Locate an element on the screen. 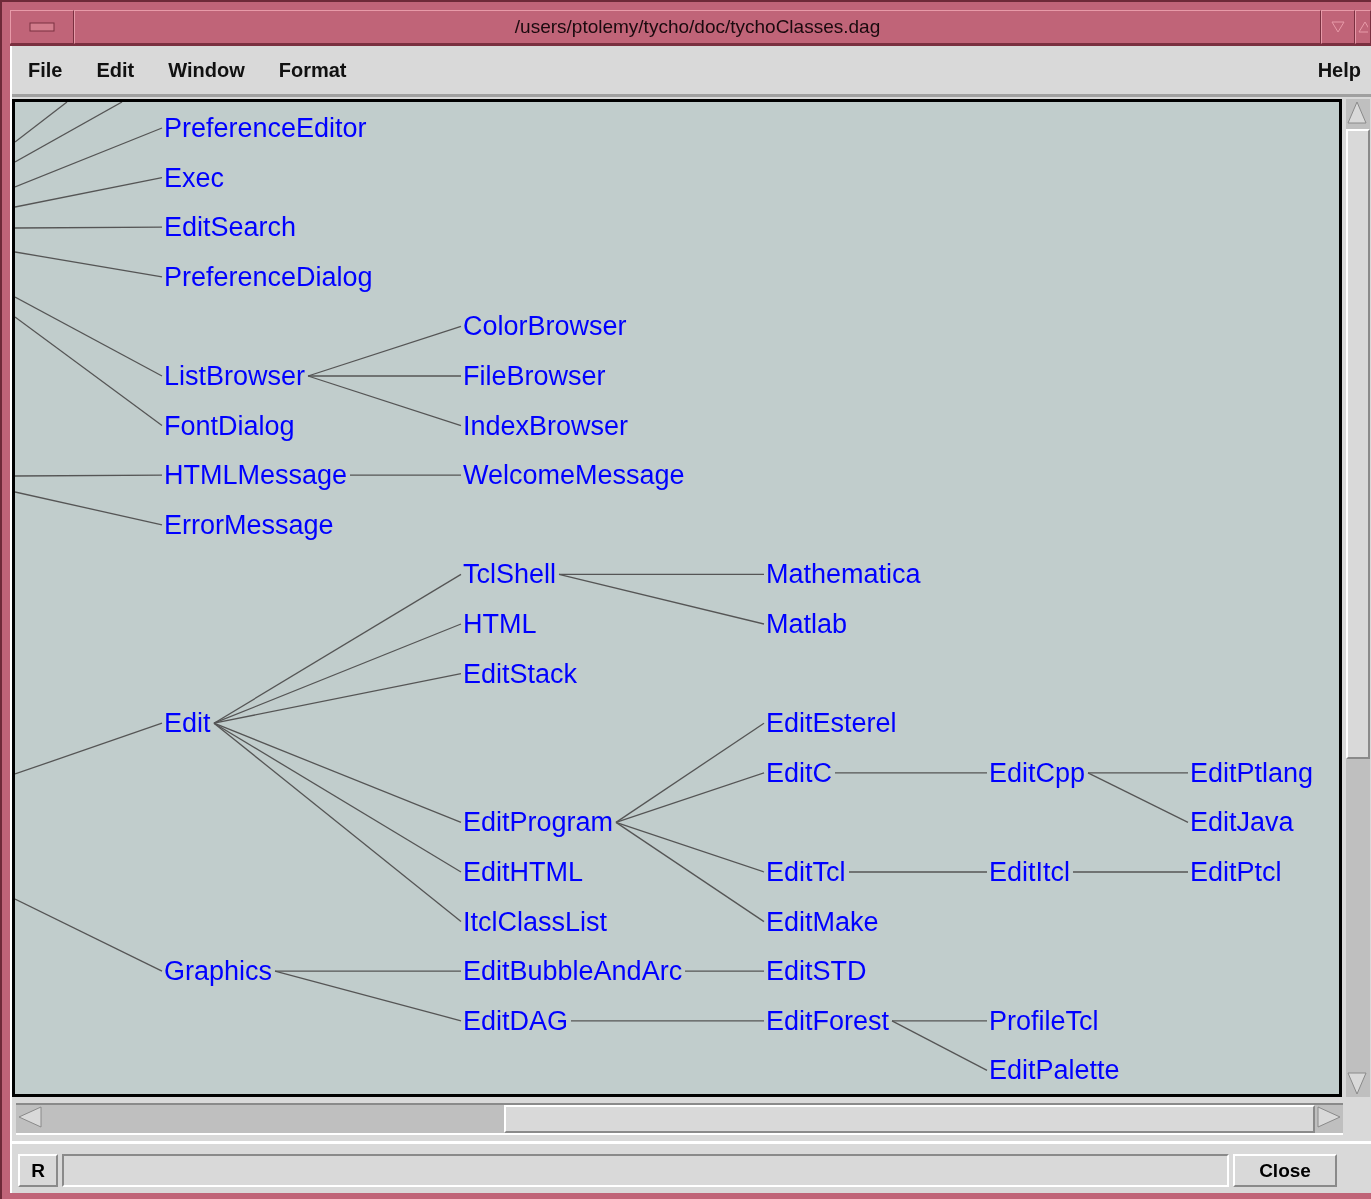  minimize-button is located at coordinates (1338, 27).